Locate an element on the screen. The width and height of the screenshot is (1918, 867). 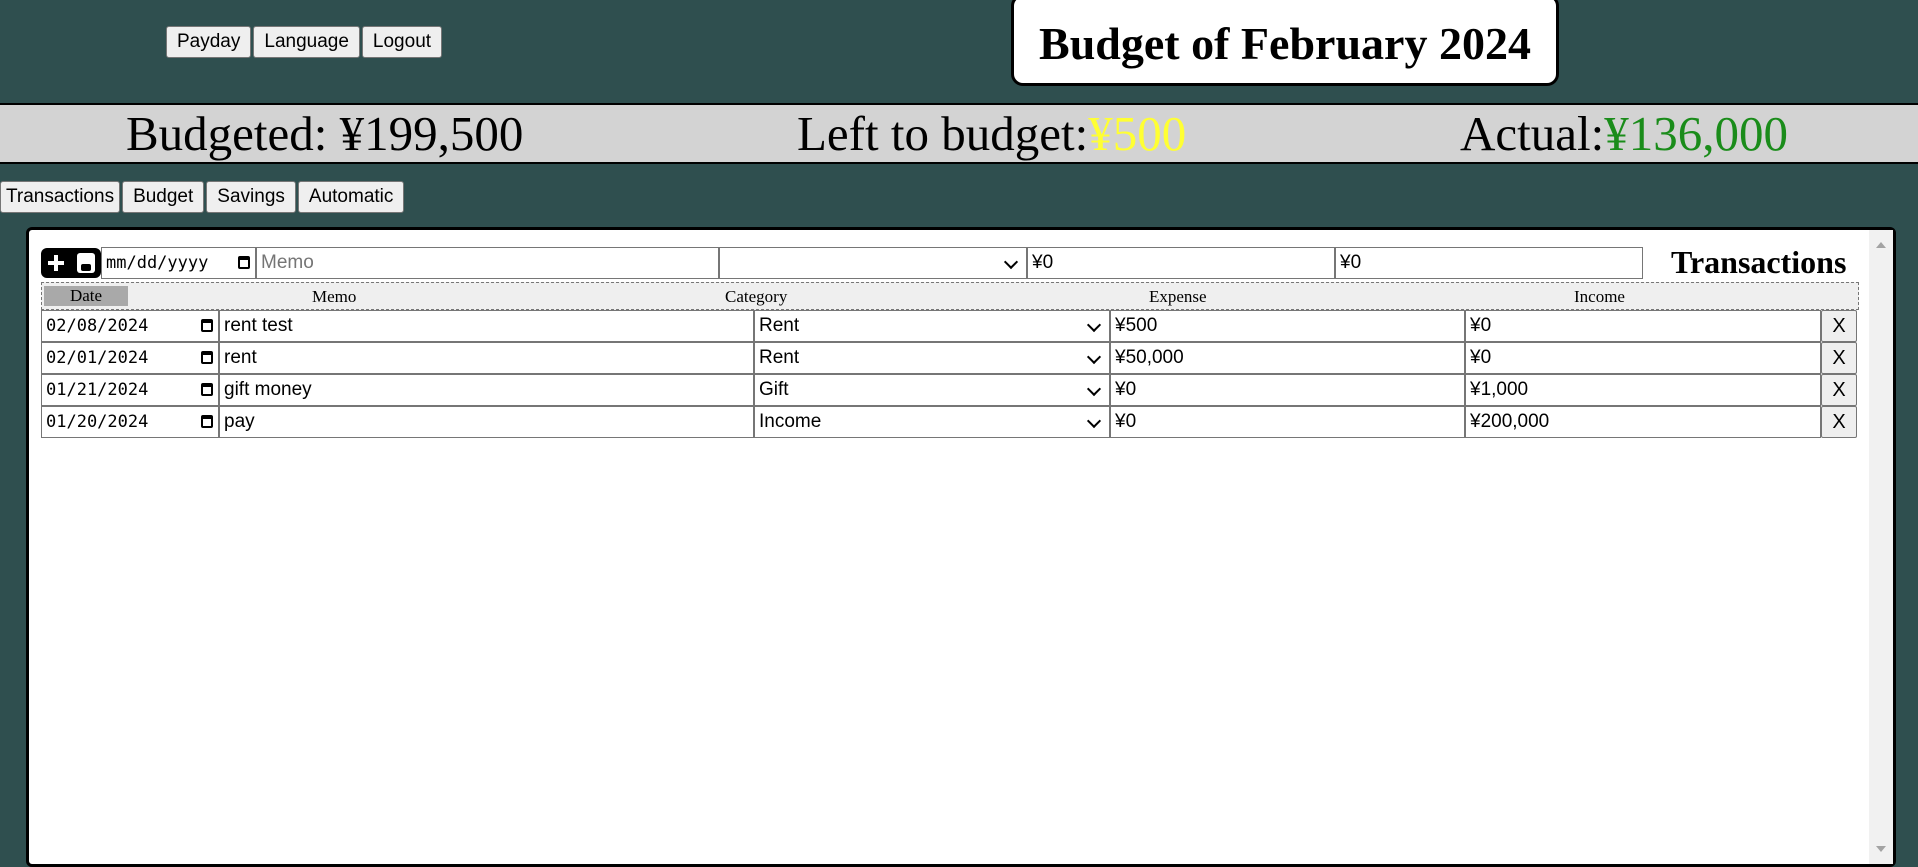
row-income: ¥1,000 is located at coordinates (1499, 389).